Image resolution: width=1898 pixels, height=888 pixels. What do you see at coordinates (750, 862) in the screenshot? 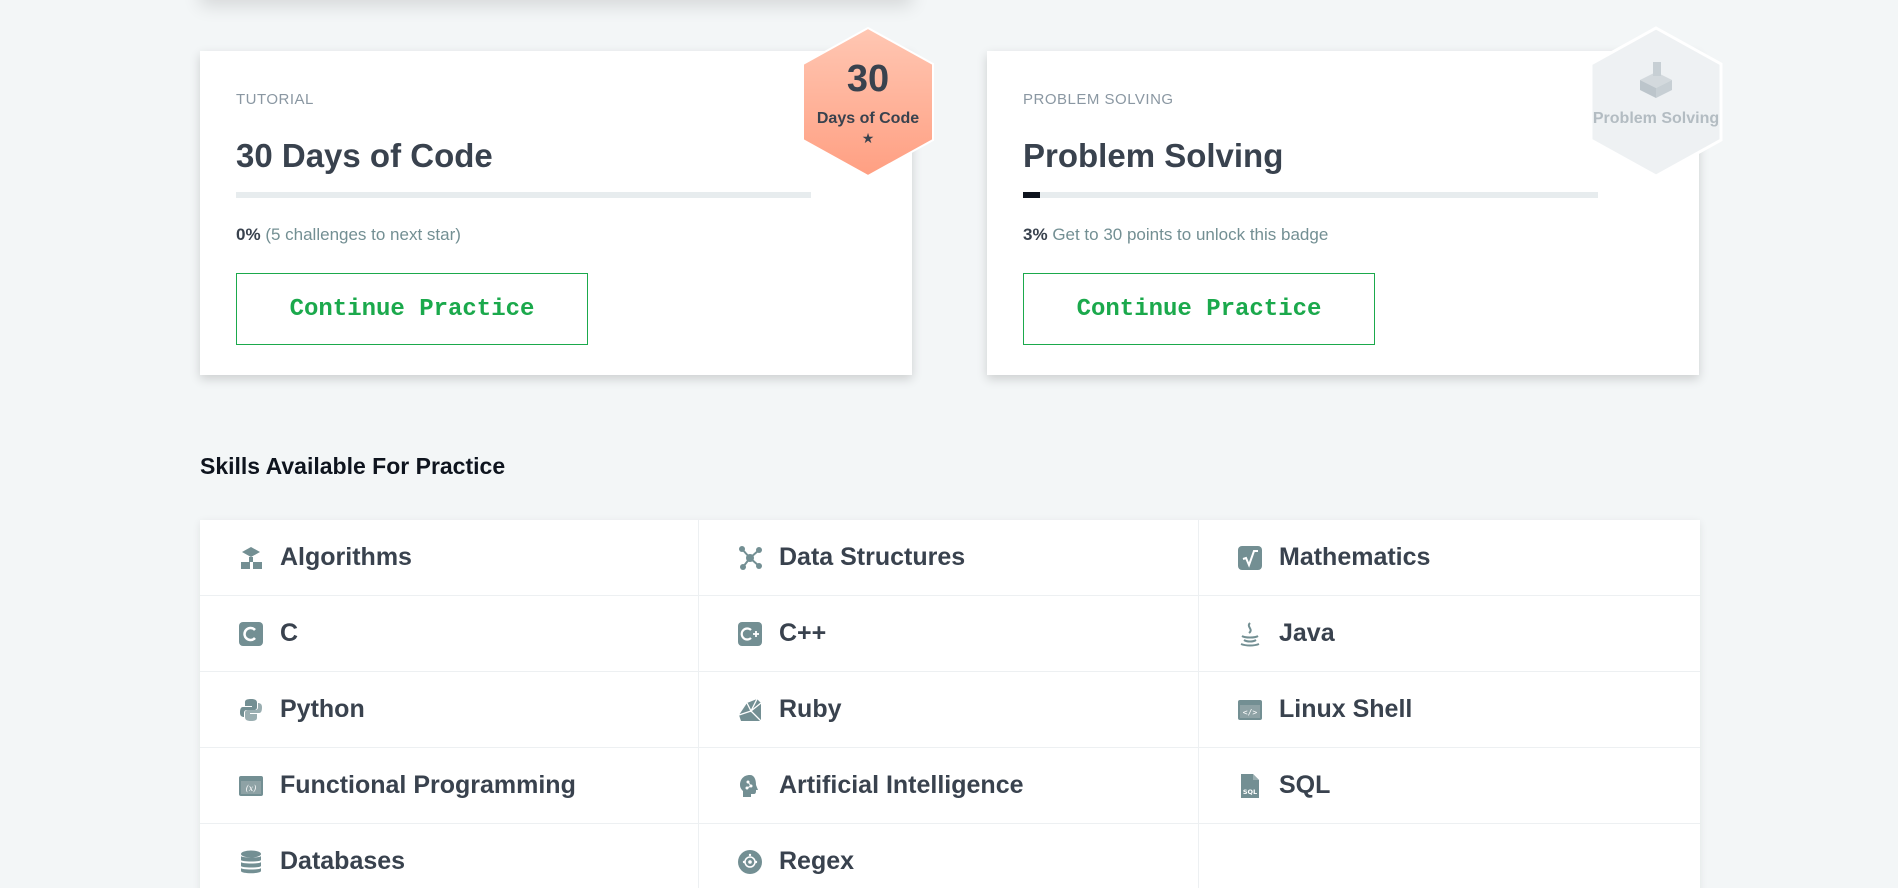
I see `regex-icon` at bounding box center [750, 862].